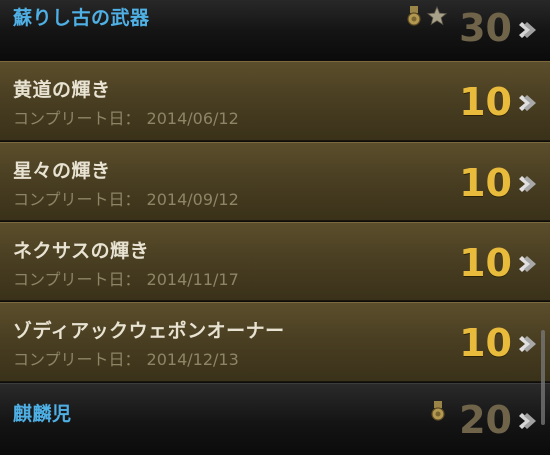 This screenshot has width=550, height=455. What do you see at coordinates (485, 28) in the screenshot?
I see `achievement-points: 30` at bounding box center [485, 28].